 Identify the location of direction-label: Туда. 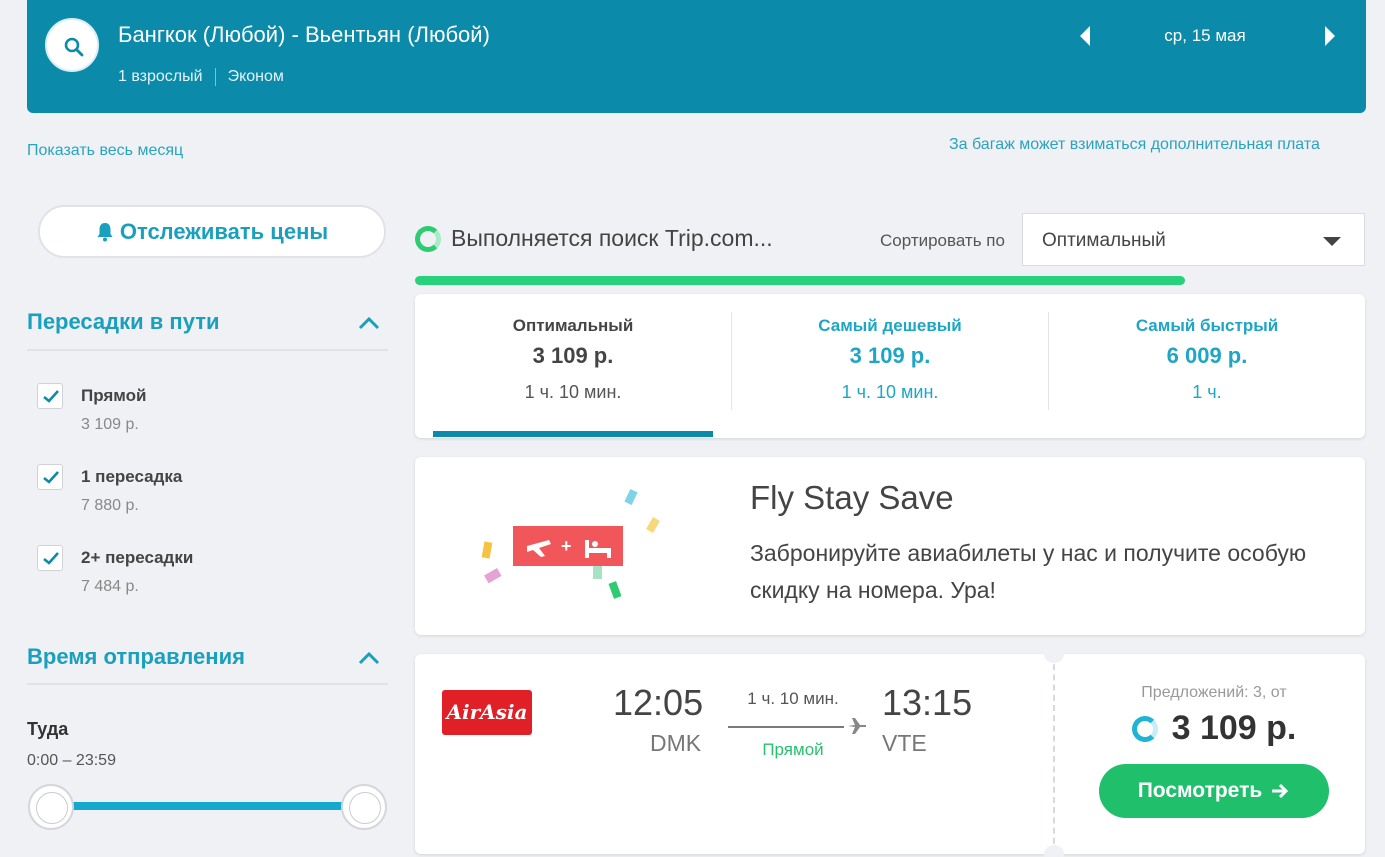
(48, 729).